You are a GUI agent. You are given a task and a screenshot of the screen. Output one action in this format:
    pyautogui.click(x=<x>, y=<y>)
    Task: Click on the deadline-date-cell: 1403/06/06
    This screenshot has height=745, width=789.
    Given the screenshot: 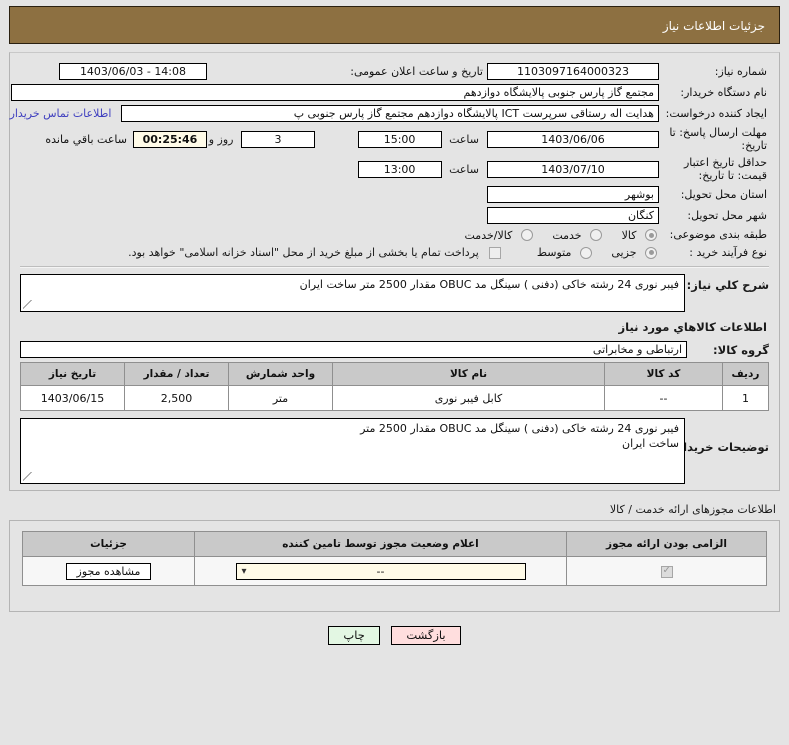 What is the action you would take?
    pyautogui.click(x=573, y=139)
    